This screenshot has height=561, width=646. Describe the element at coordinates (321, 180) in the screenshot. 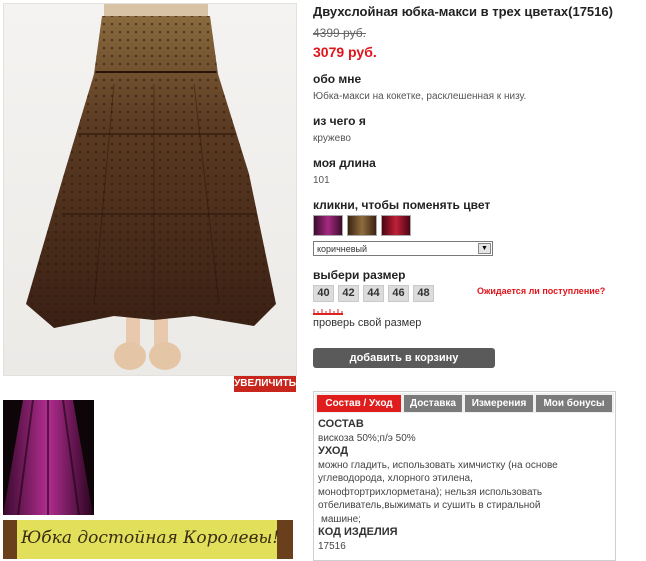

I see `length-text: 101` at that location.